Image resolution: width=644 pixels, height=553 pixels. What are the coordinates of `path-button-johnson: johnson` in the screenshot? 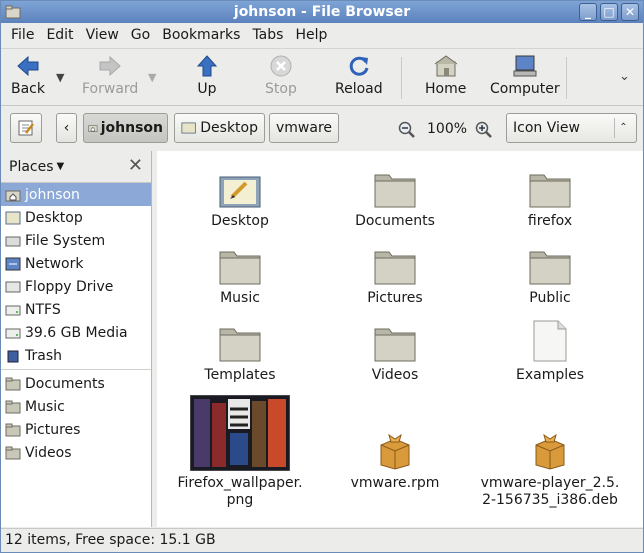 It's located at (125, 128).